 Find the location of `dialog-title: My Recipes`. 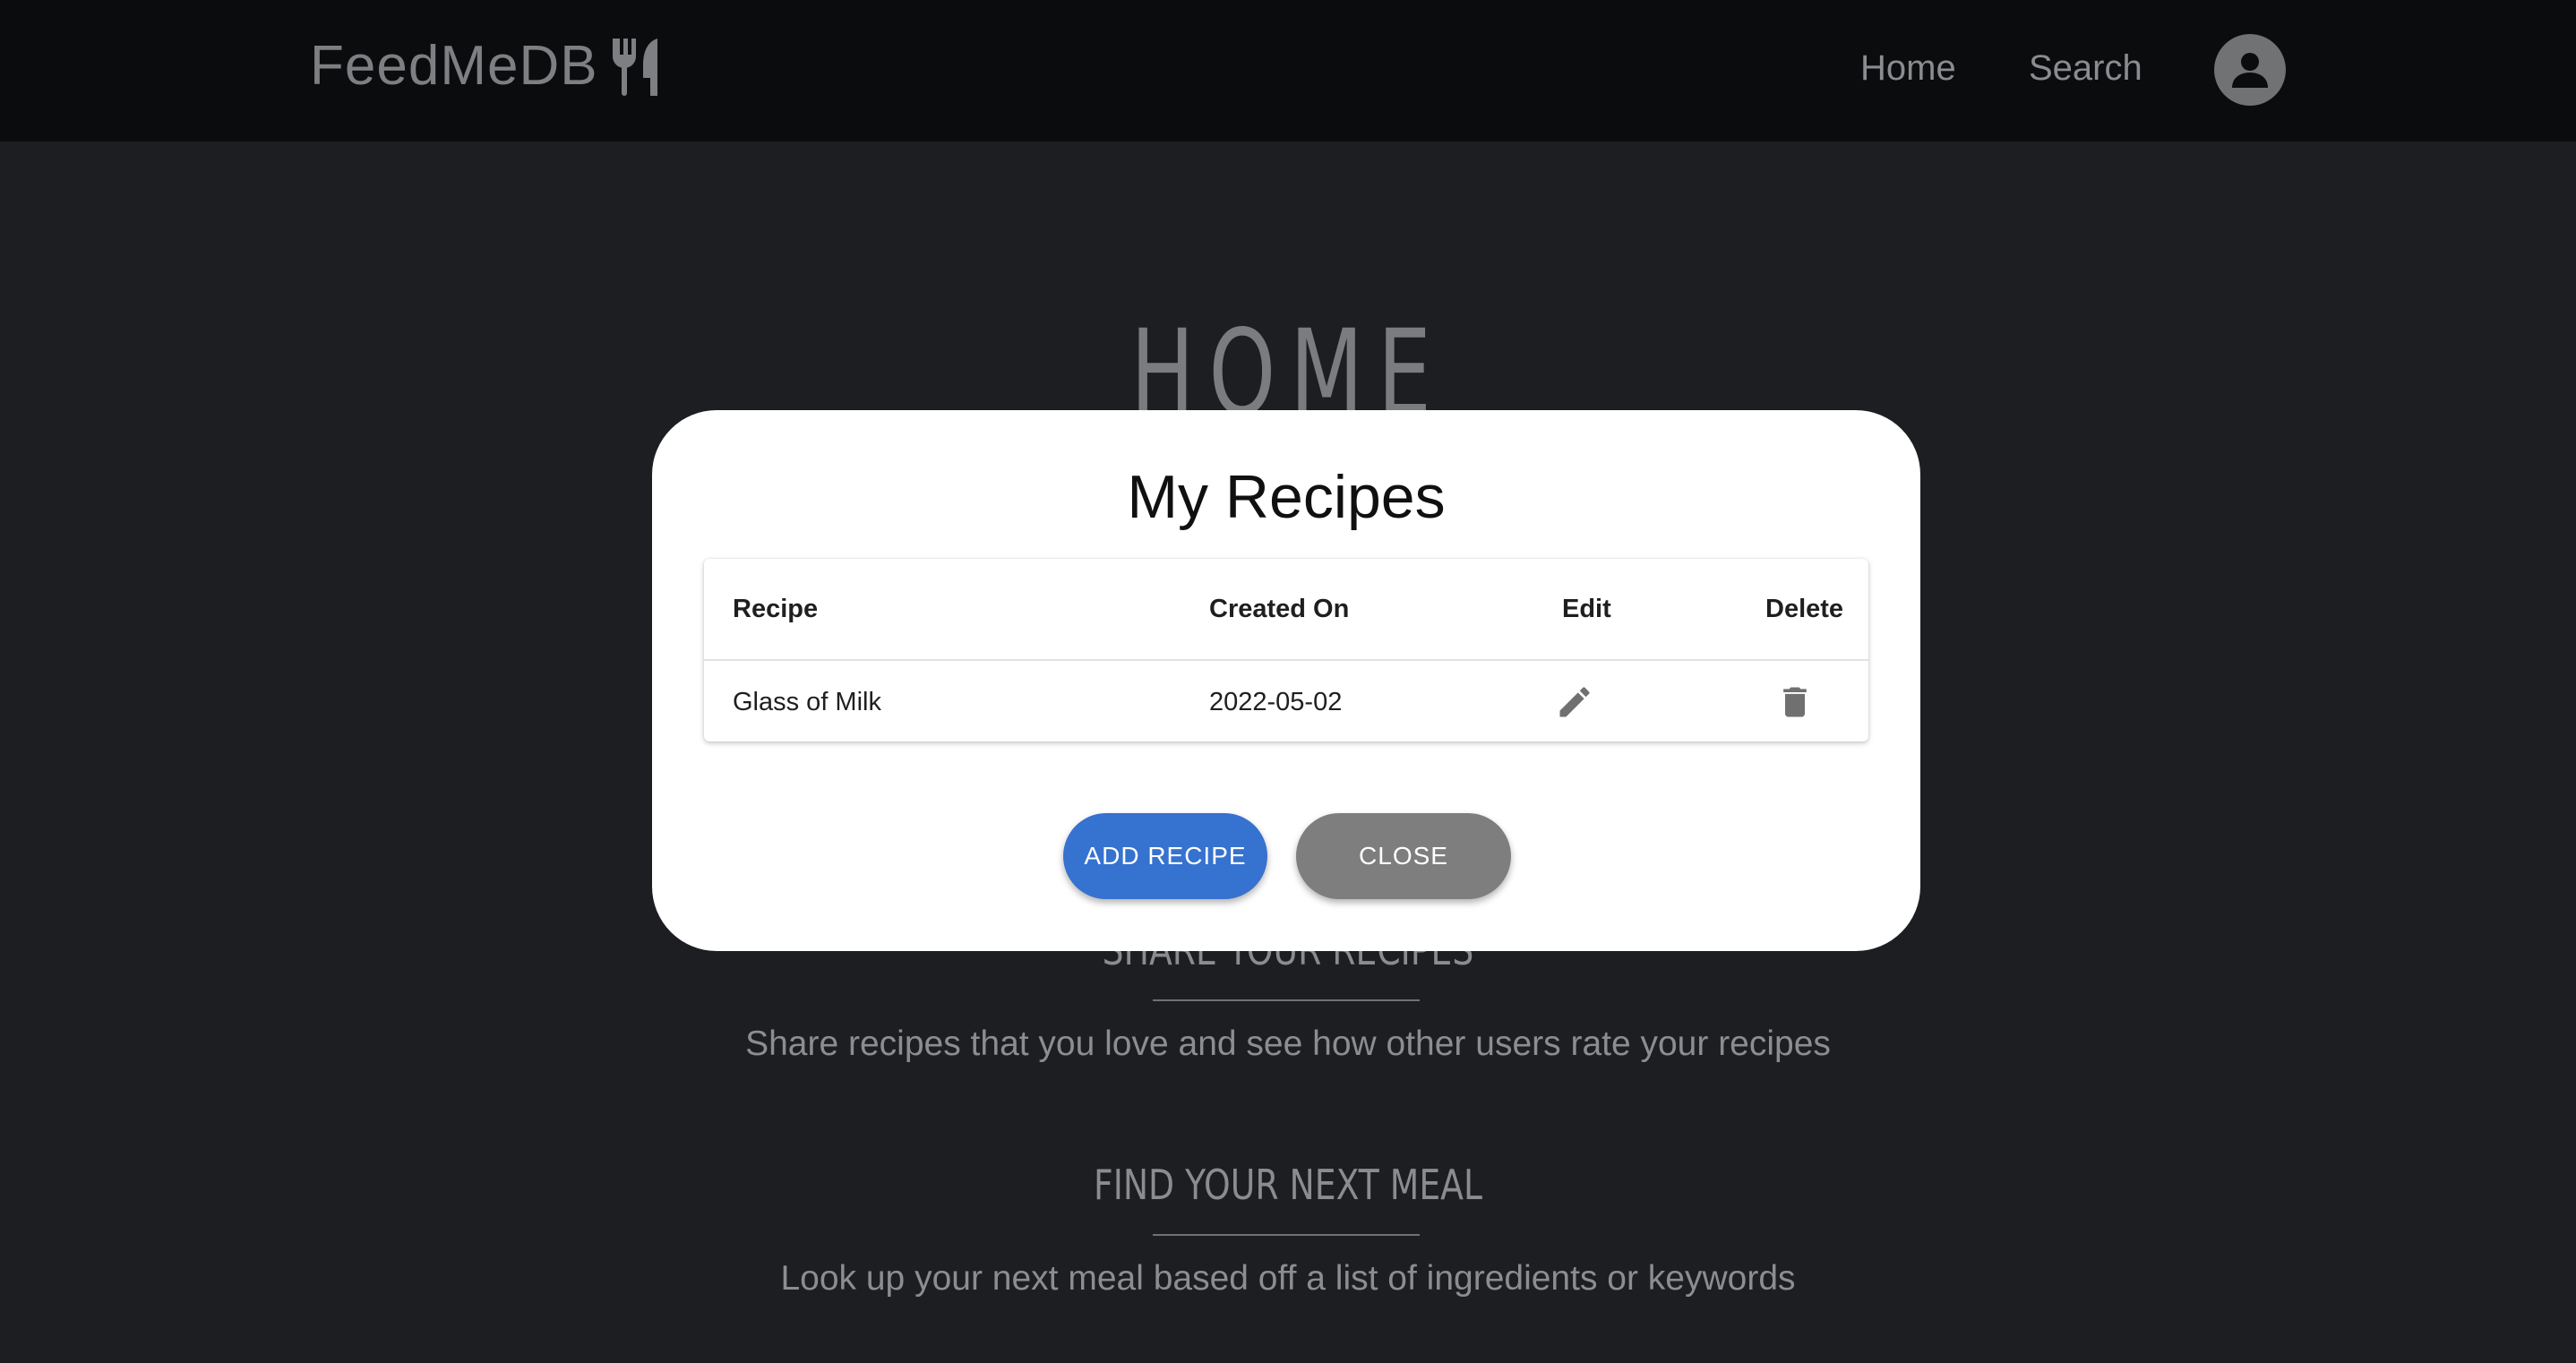

dialog-title: My Recipes is located at coordinates (1286, 497).